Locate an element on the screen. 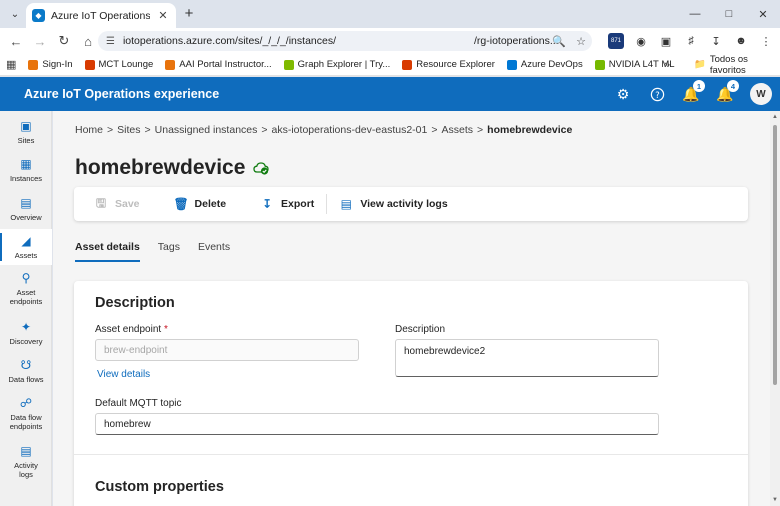 The height and width of the screenshot is (506, 780). asset-tabs: Asset details Tags Events is located at coordinates (152, 251).